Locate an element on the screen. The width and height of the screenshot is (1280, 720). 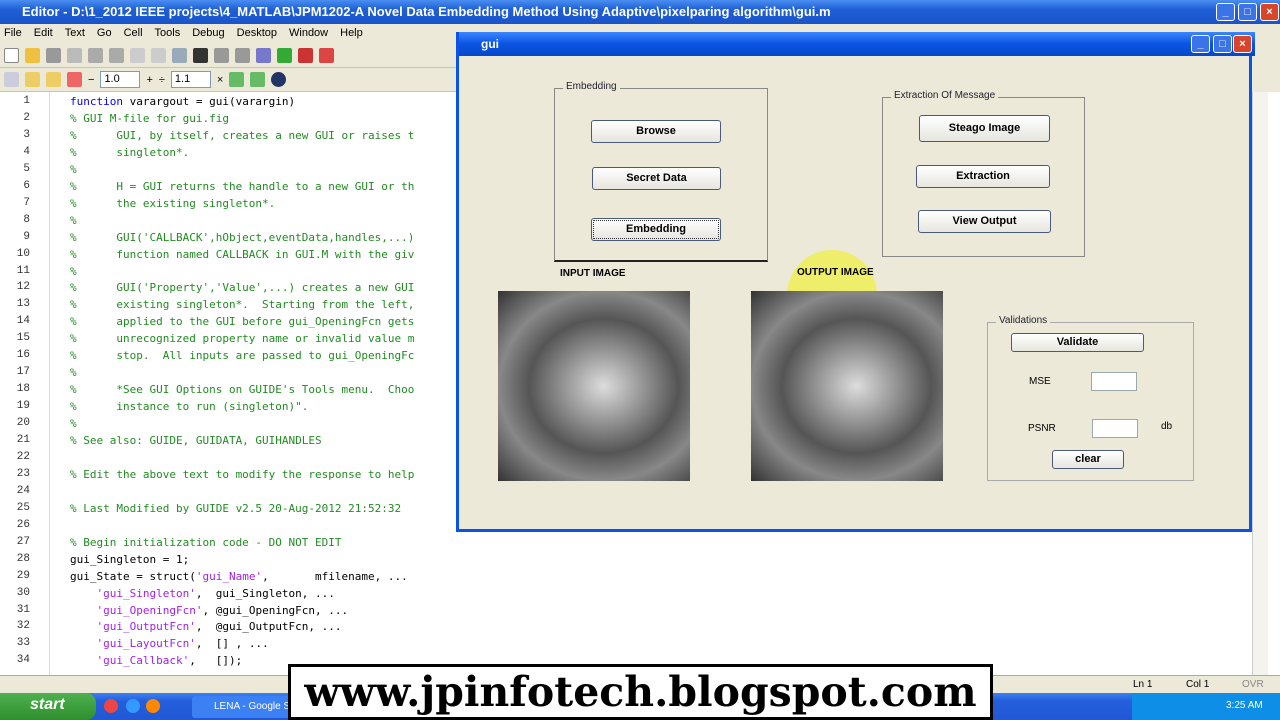
divide-value-input: 1.1 is located at coordinates (190, 79).